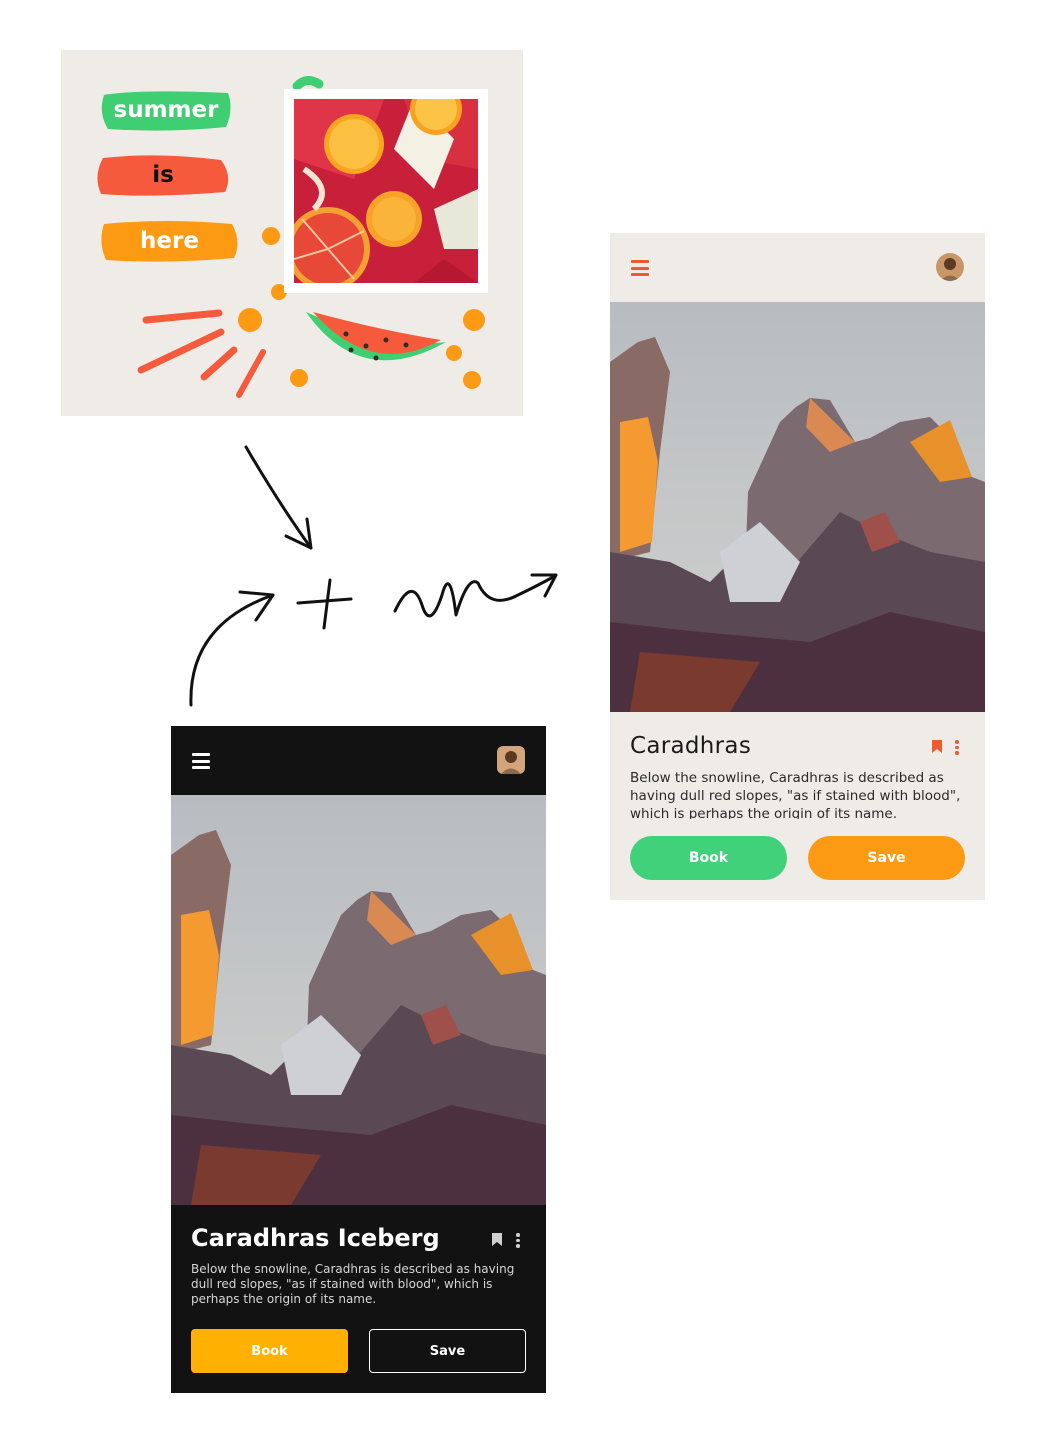 This screenshot has width=1038, height=1439. What do you see at coordinates (797, 267) in the screenshot?
I see `app-header` at bounding box center [797, 267].